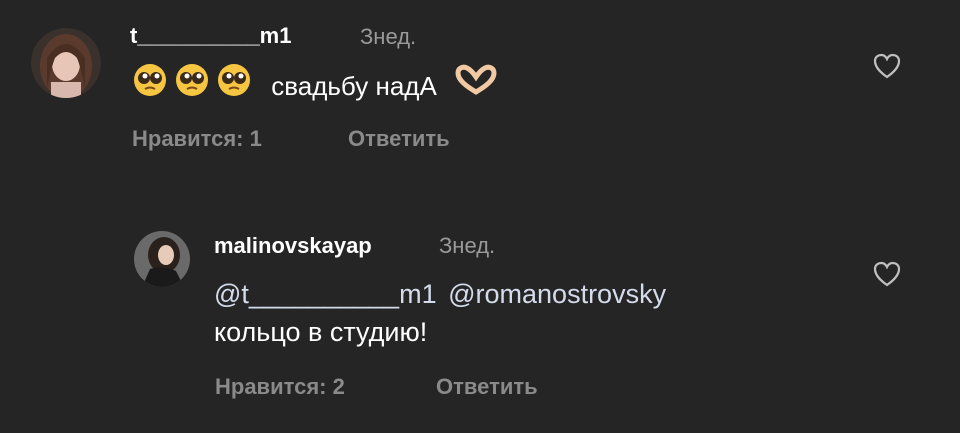  I want to click on heart-hands-icon, so click(476, 85).